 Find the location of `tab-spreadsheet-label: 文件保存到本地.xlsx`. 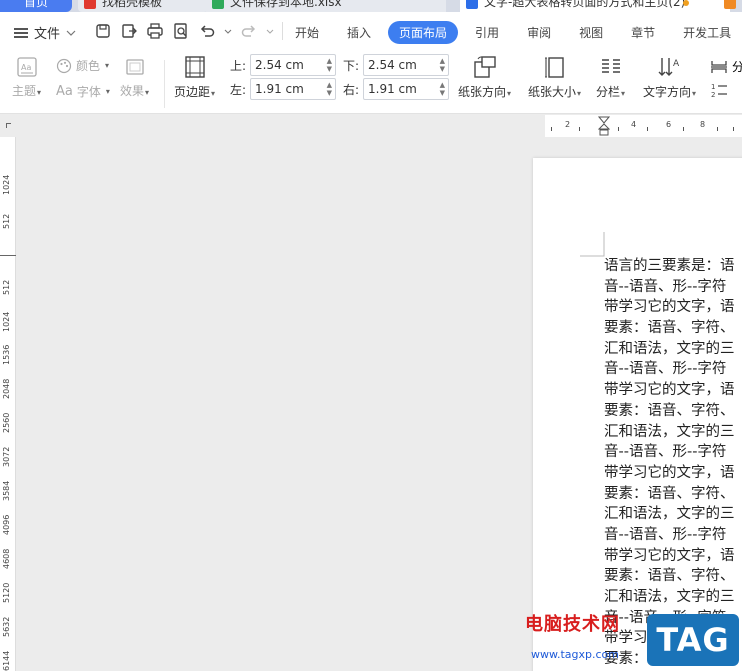

tab-spreadsheet-label: 文件保存到本地.xlsx is located at coordinates (286, 4).